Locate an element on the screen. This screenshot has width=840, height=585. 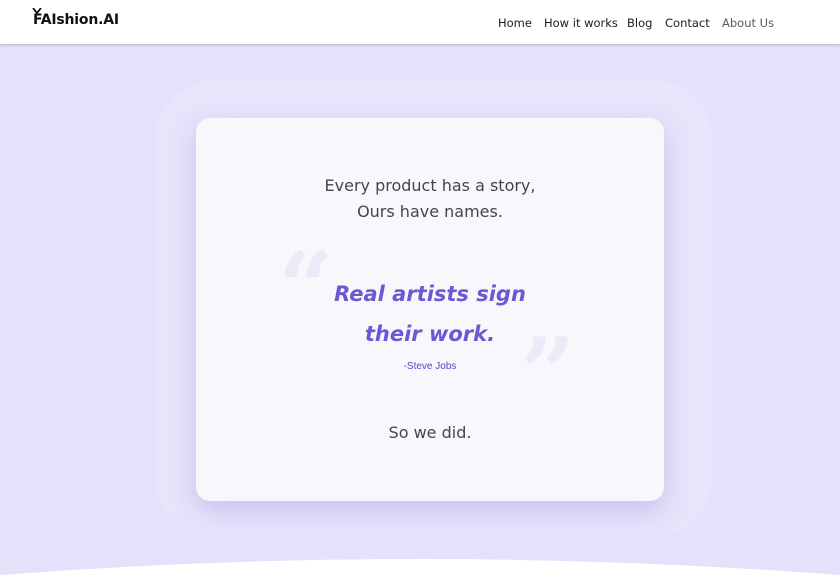
logo-mark-icon is located at coordinates (37, 11).